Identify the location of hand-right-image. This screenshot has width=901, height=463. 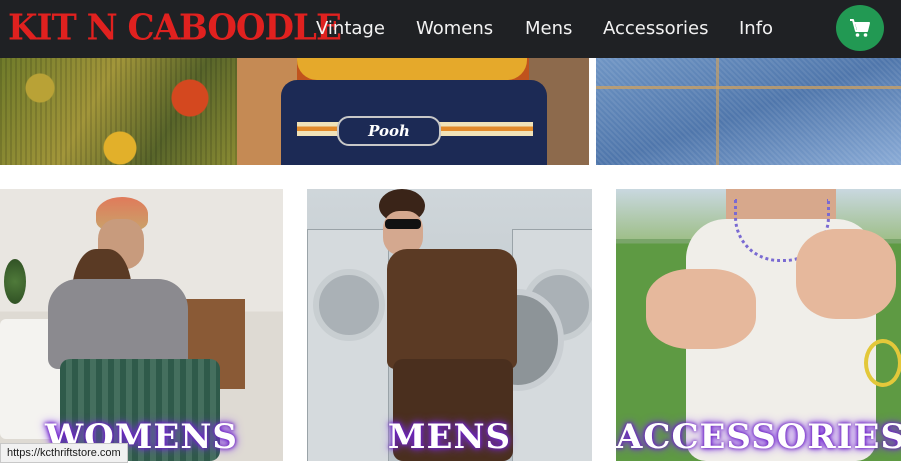
(846, 274).